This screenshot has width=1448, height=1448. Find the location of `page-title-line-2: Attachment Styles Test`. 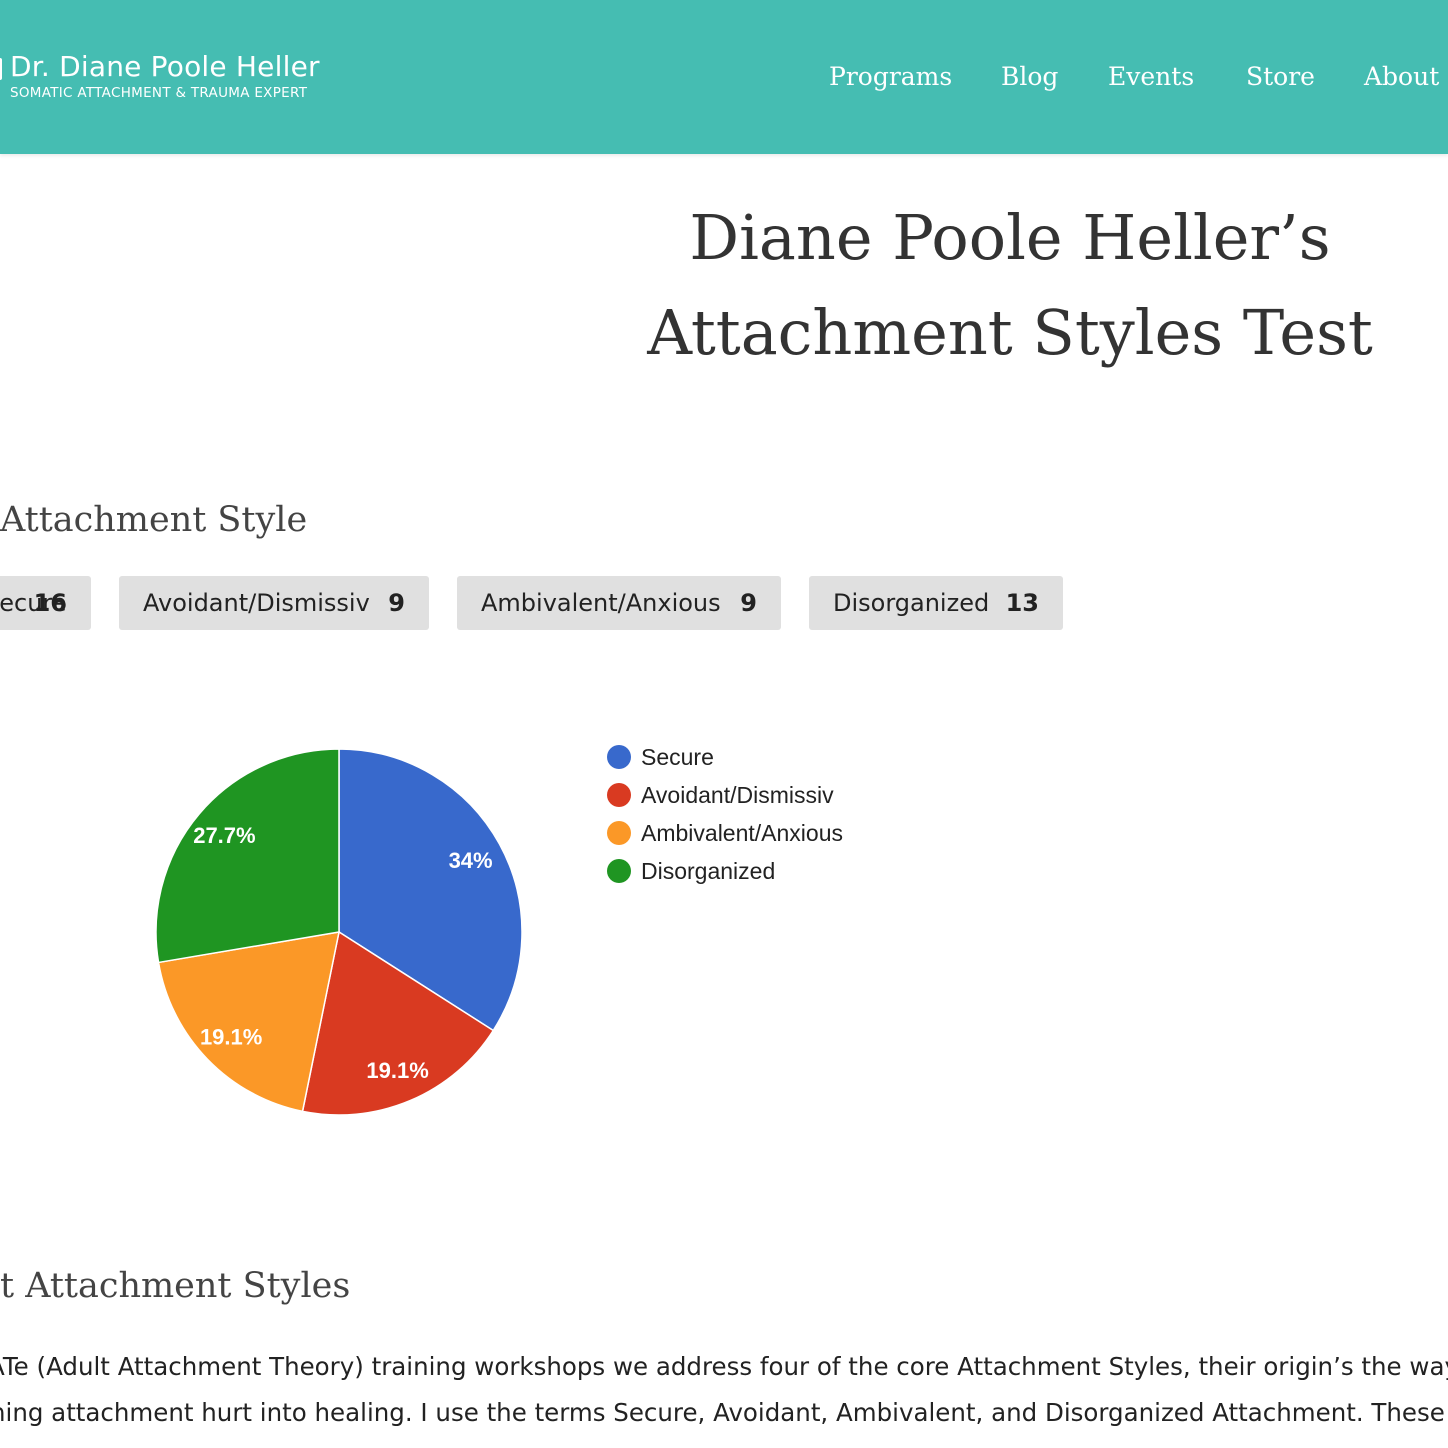

page-title-line-2: Attachment Styles Test is located at coordinates (1010, 332).